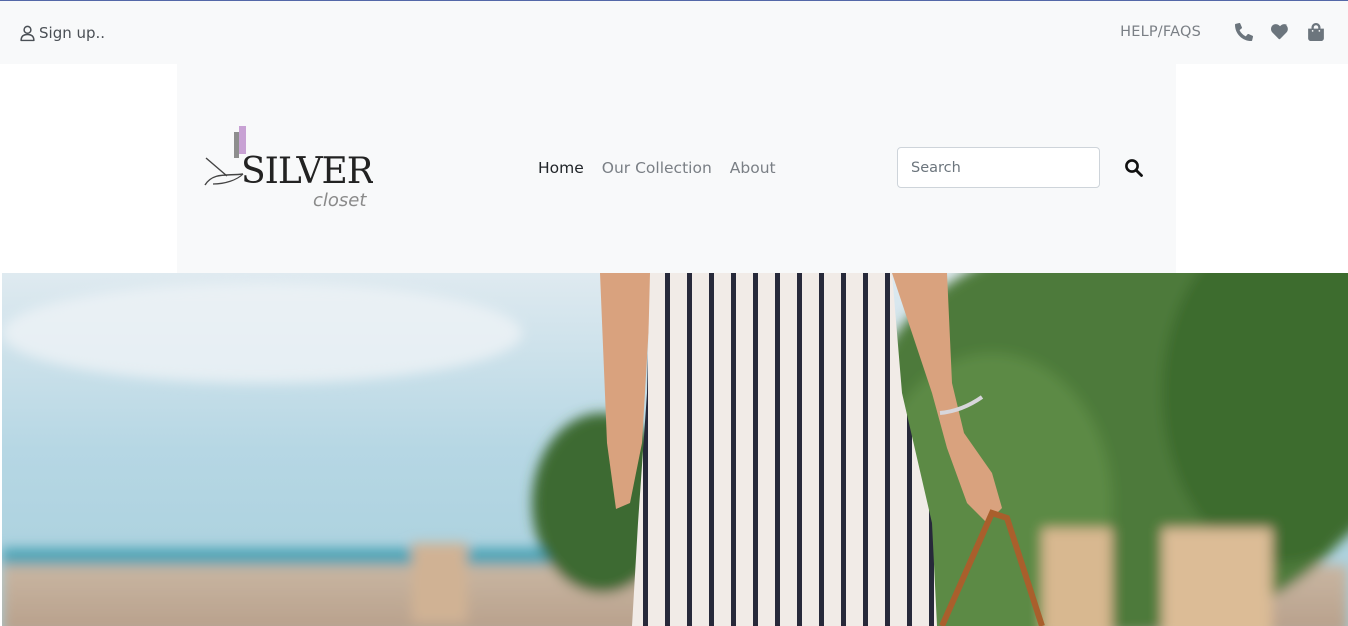 The width and height of the screenshot is (1348, 626). What do you see at coordinates (72, 33) in the screenshot?
I see `signup-label: Sign up..` at bounding box center [72, 33].